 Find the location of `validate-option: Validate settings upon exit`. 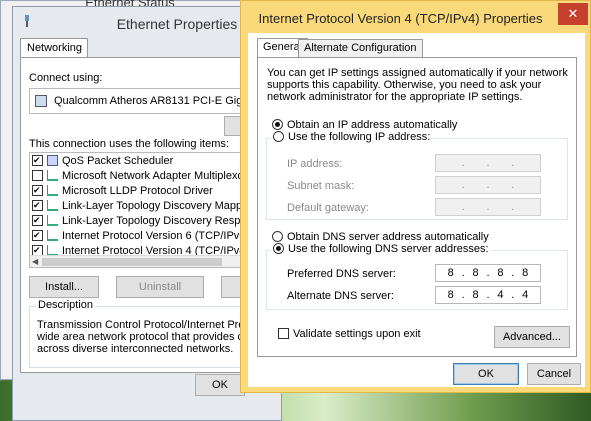

validate-option: Validate settings upon exit is located at coordinates (349, 334).